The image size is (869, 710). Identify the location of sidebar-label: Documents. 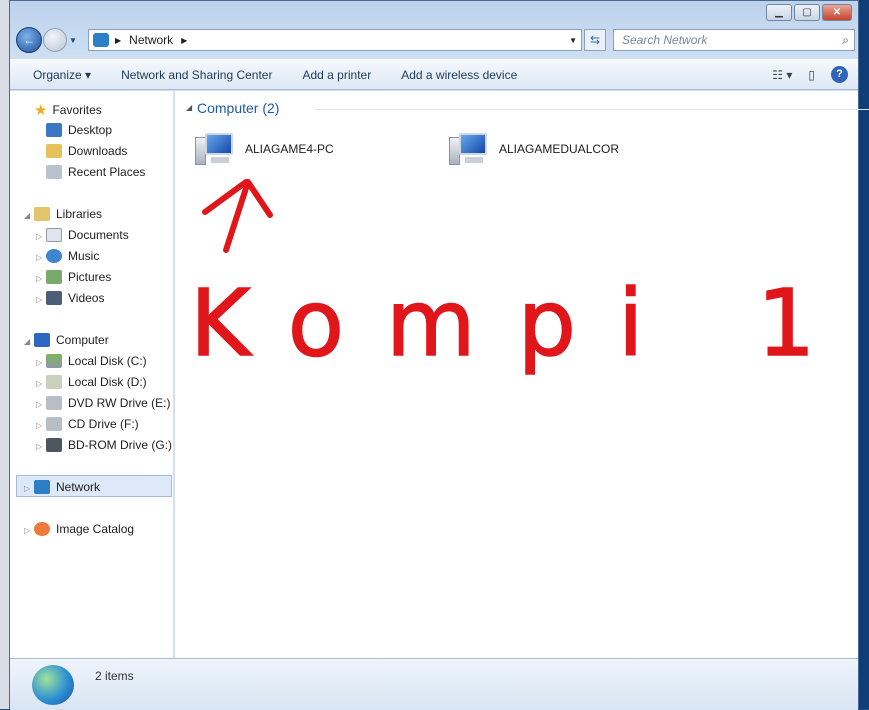
(98, 235).